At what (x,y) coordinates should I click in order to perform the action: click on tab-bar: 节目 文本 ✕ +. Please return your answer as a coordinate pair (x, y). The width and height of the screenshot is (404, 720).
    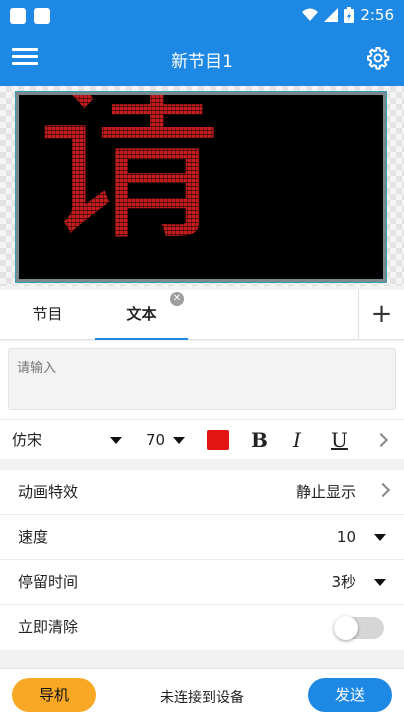
    Looking at the image, I should click on (202, 315).